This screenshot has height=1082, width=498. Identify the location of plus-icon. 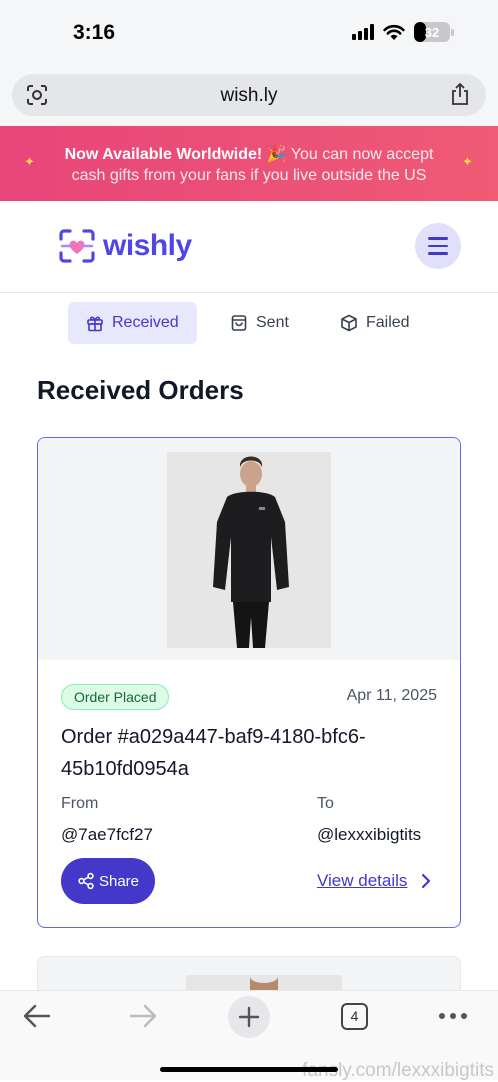
(249, 1017).